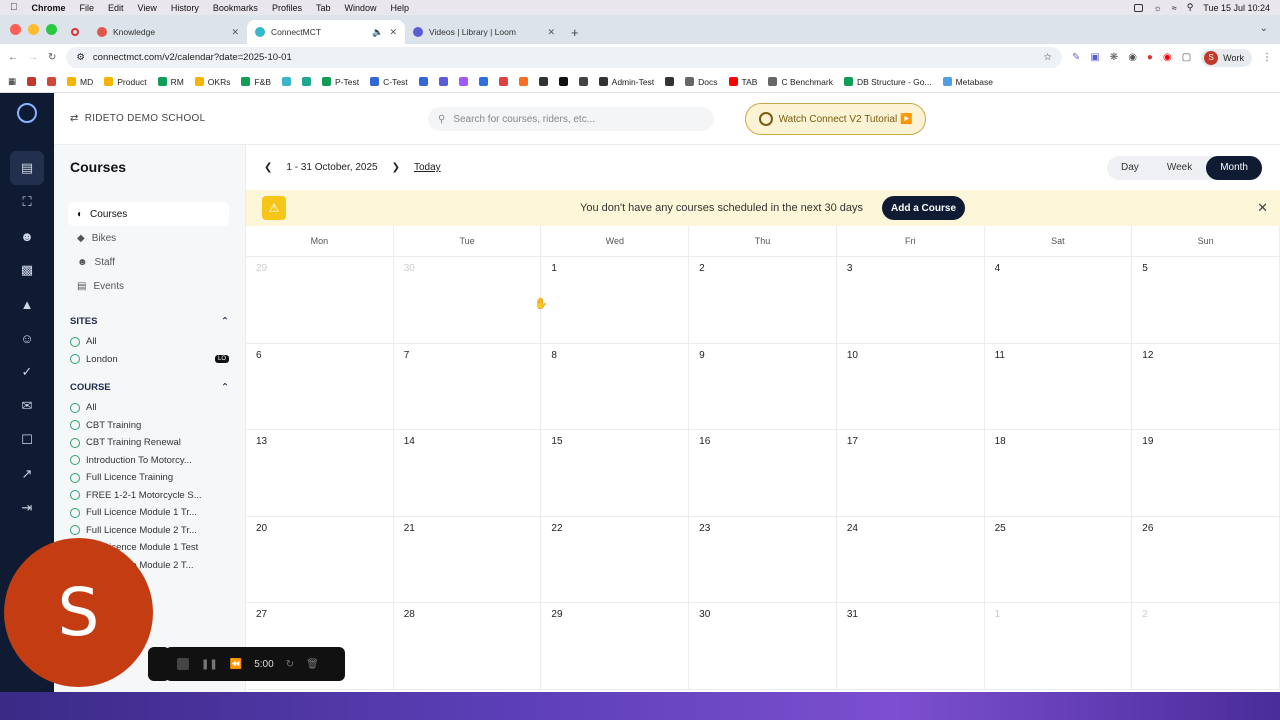 Image resolution: width=1280 pixels, height=720 pixels. Describe the element at coordinates (742, 82) in the screenshot. I see `bookmark-item: TAB` at that location.